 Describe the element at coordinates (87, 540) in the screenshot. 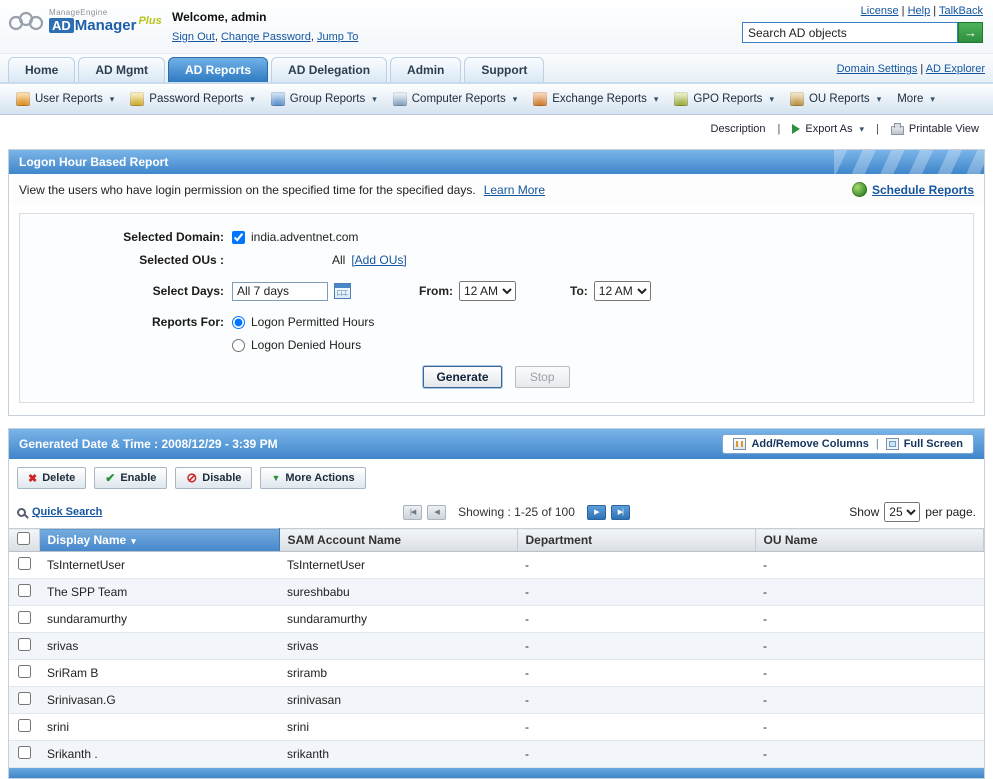

I see `column-label: Display Name` at that location.